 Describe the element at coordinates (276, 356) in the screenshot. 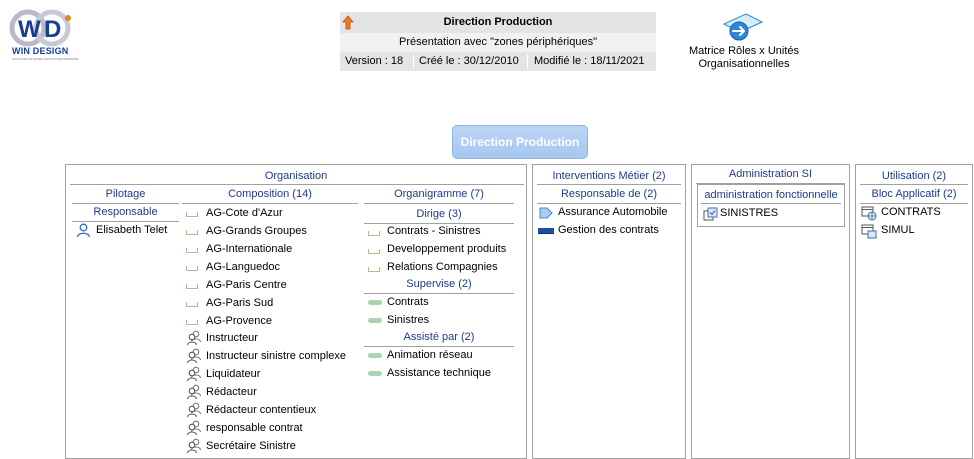

I see `role-item: Instructeur sinistre complexe` at that location.